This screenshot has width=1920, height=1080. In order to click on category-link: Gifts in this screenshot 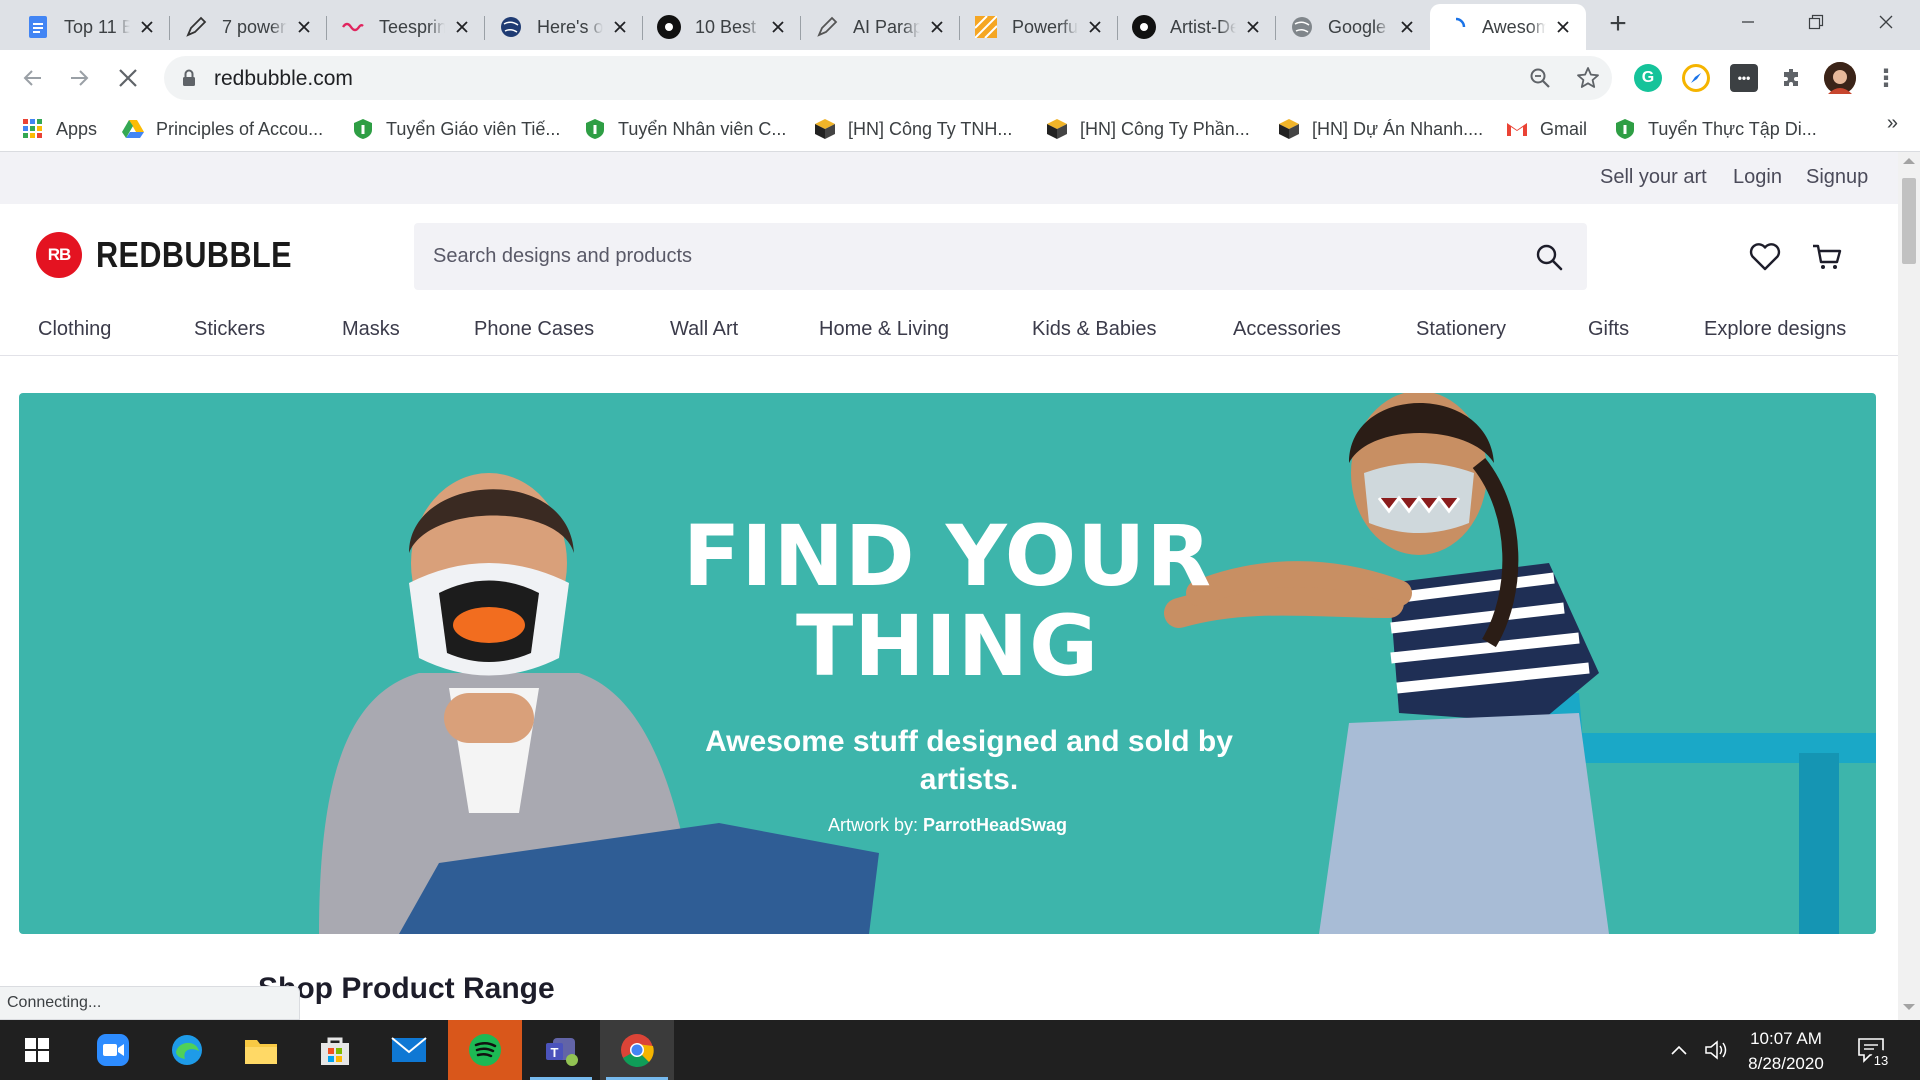, I will do `click(1608, 329)`.